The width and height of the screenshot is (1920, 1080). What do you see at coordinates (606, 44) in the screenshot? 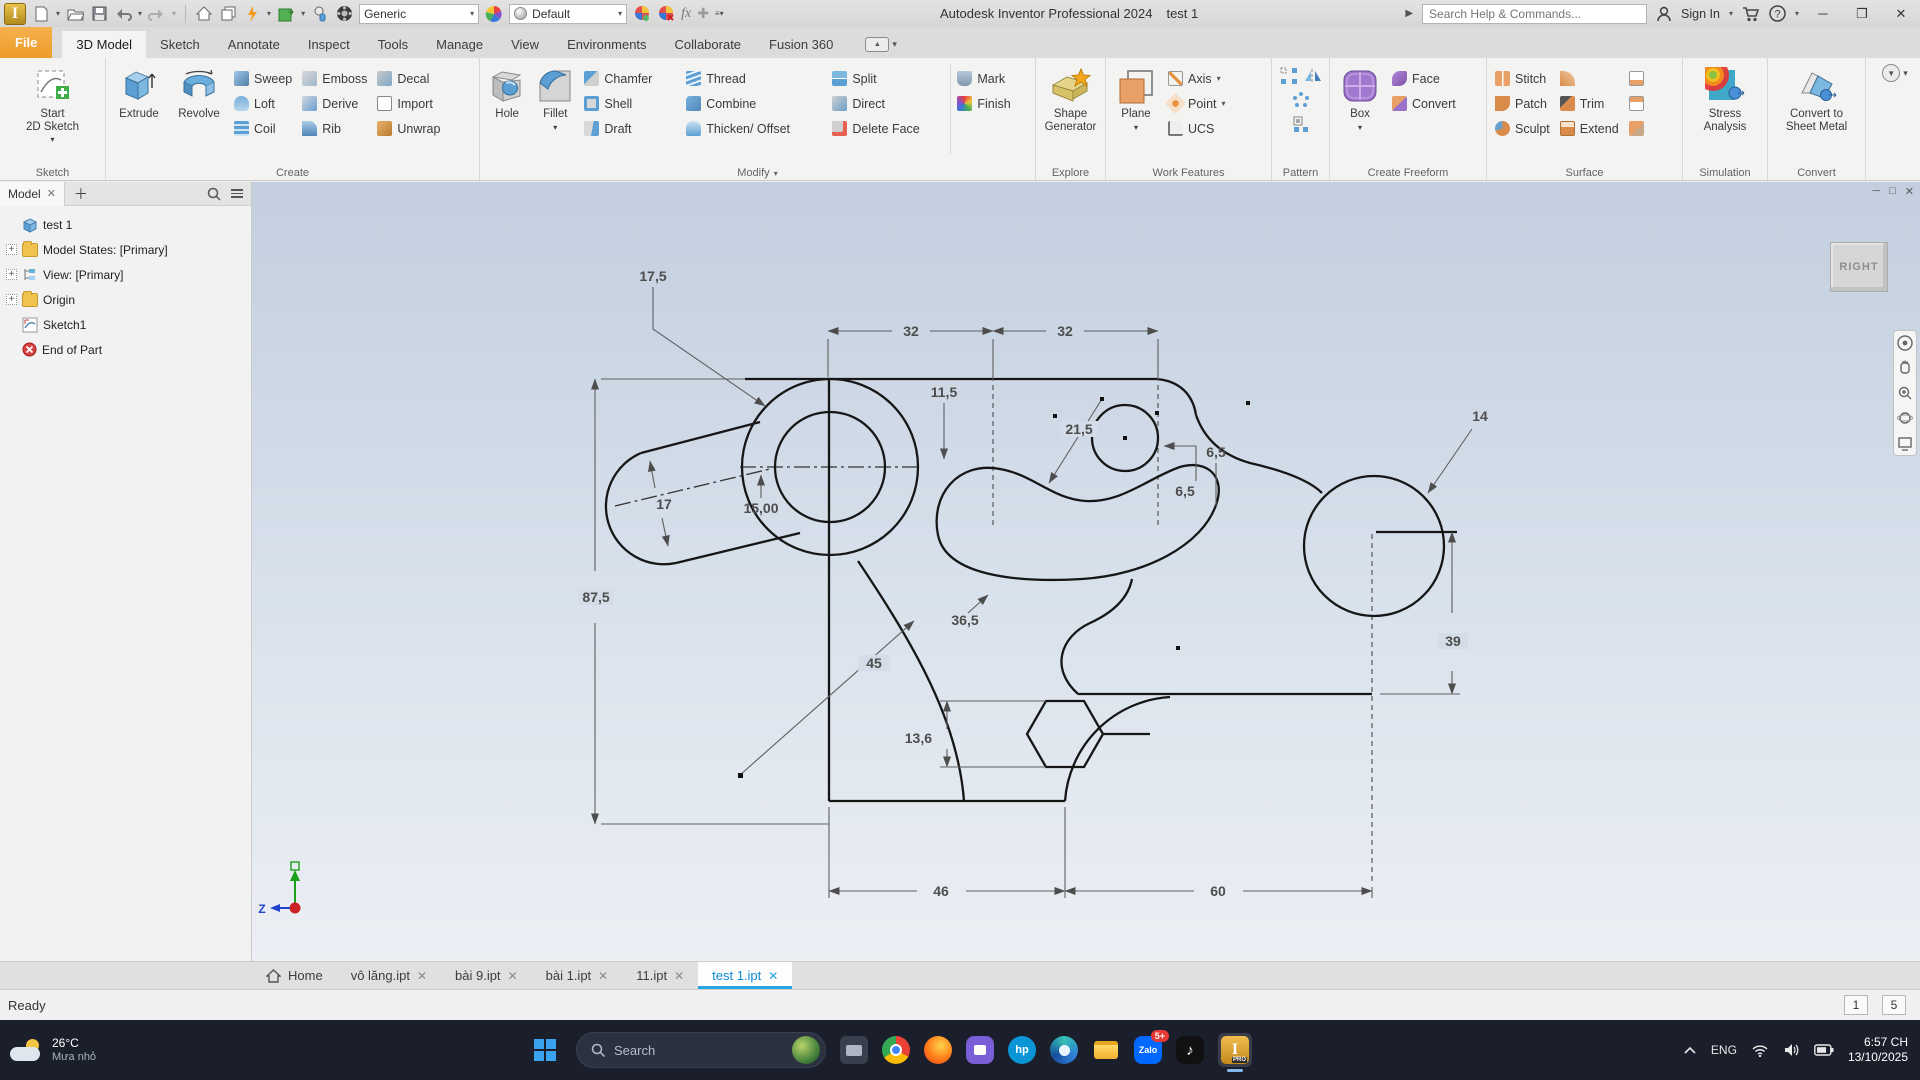
I see `tab-environments: Environments` at bounding box center [606, 44].